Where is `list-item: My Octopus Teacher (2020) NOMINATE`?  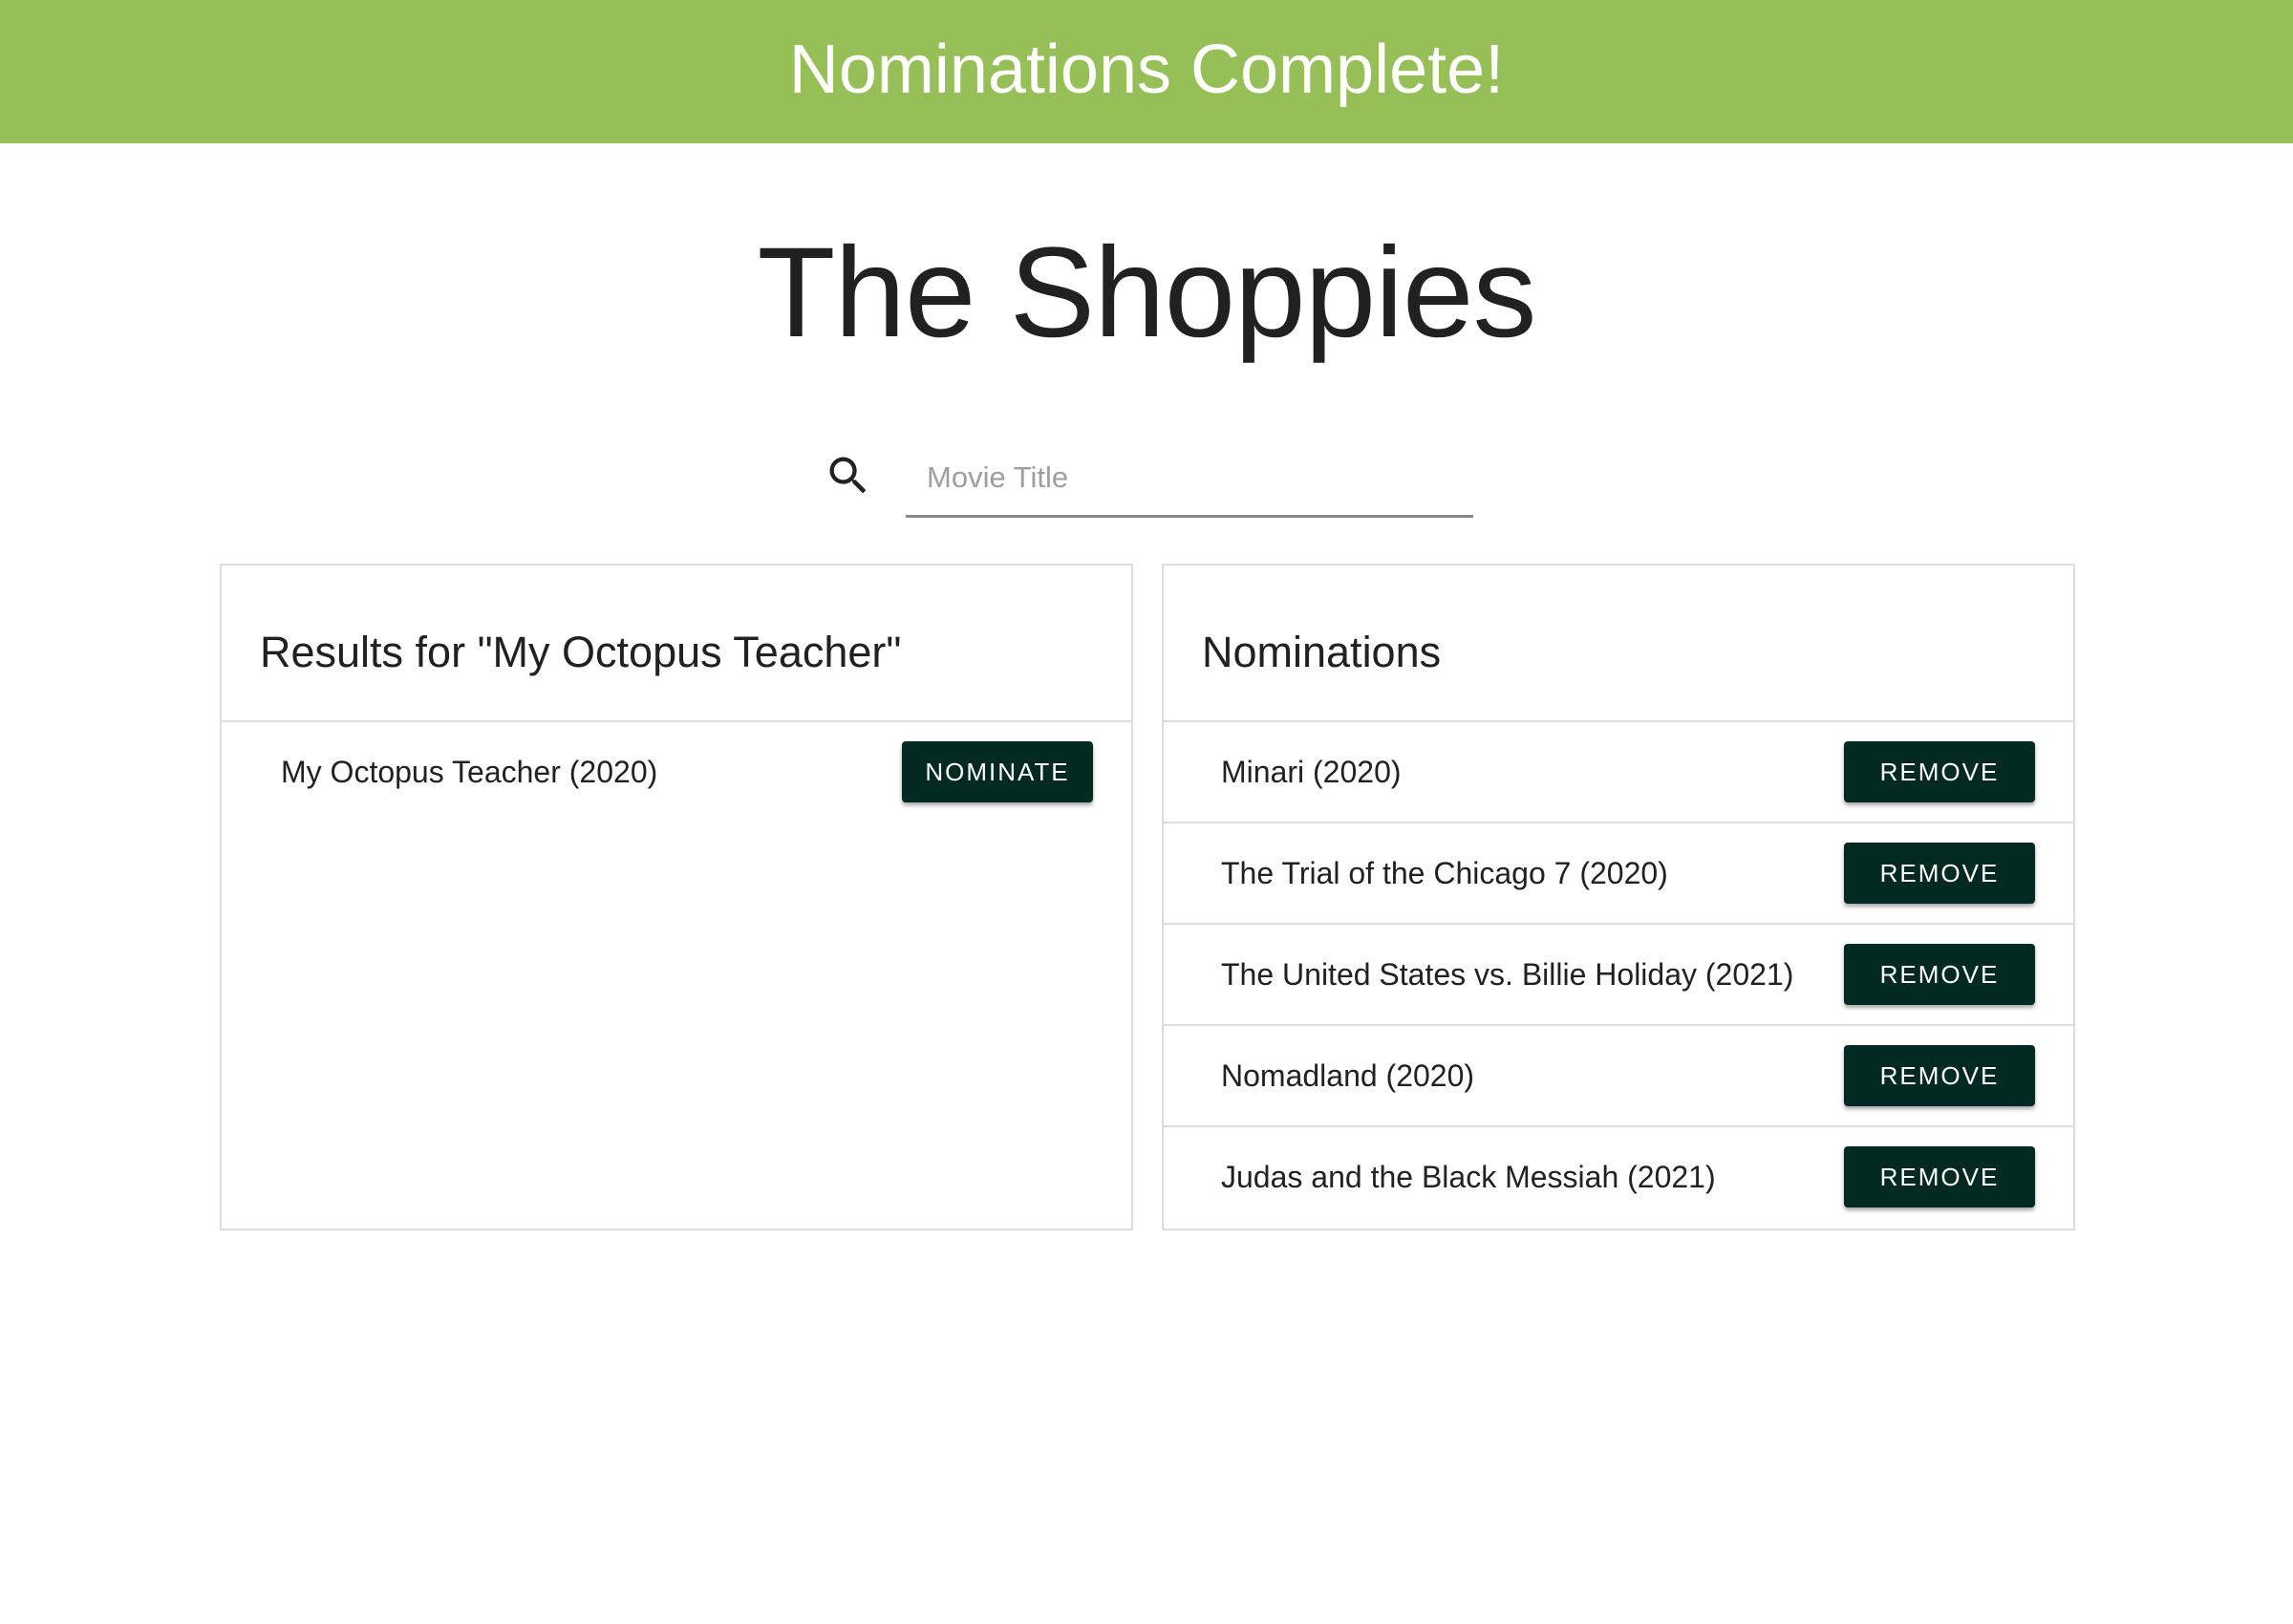
list-item: My Octopus Teacher (2020) NOMINATE is located at coordinates (676, 773).